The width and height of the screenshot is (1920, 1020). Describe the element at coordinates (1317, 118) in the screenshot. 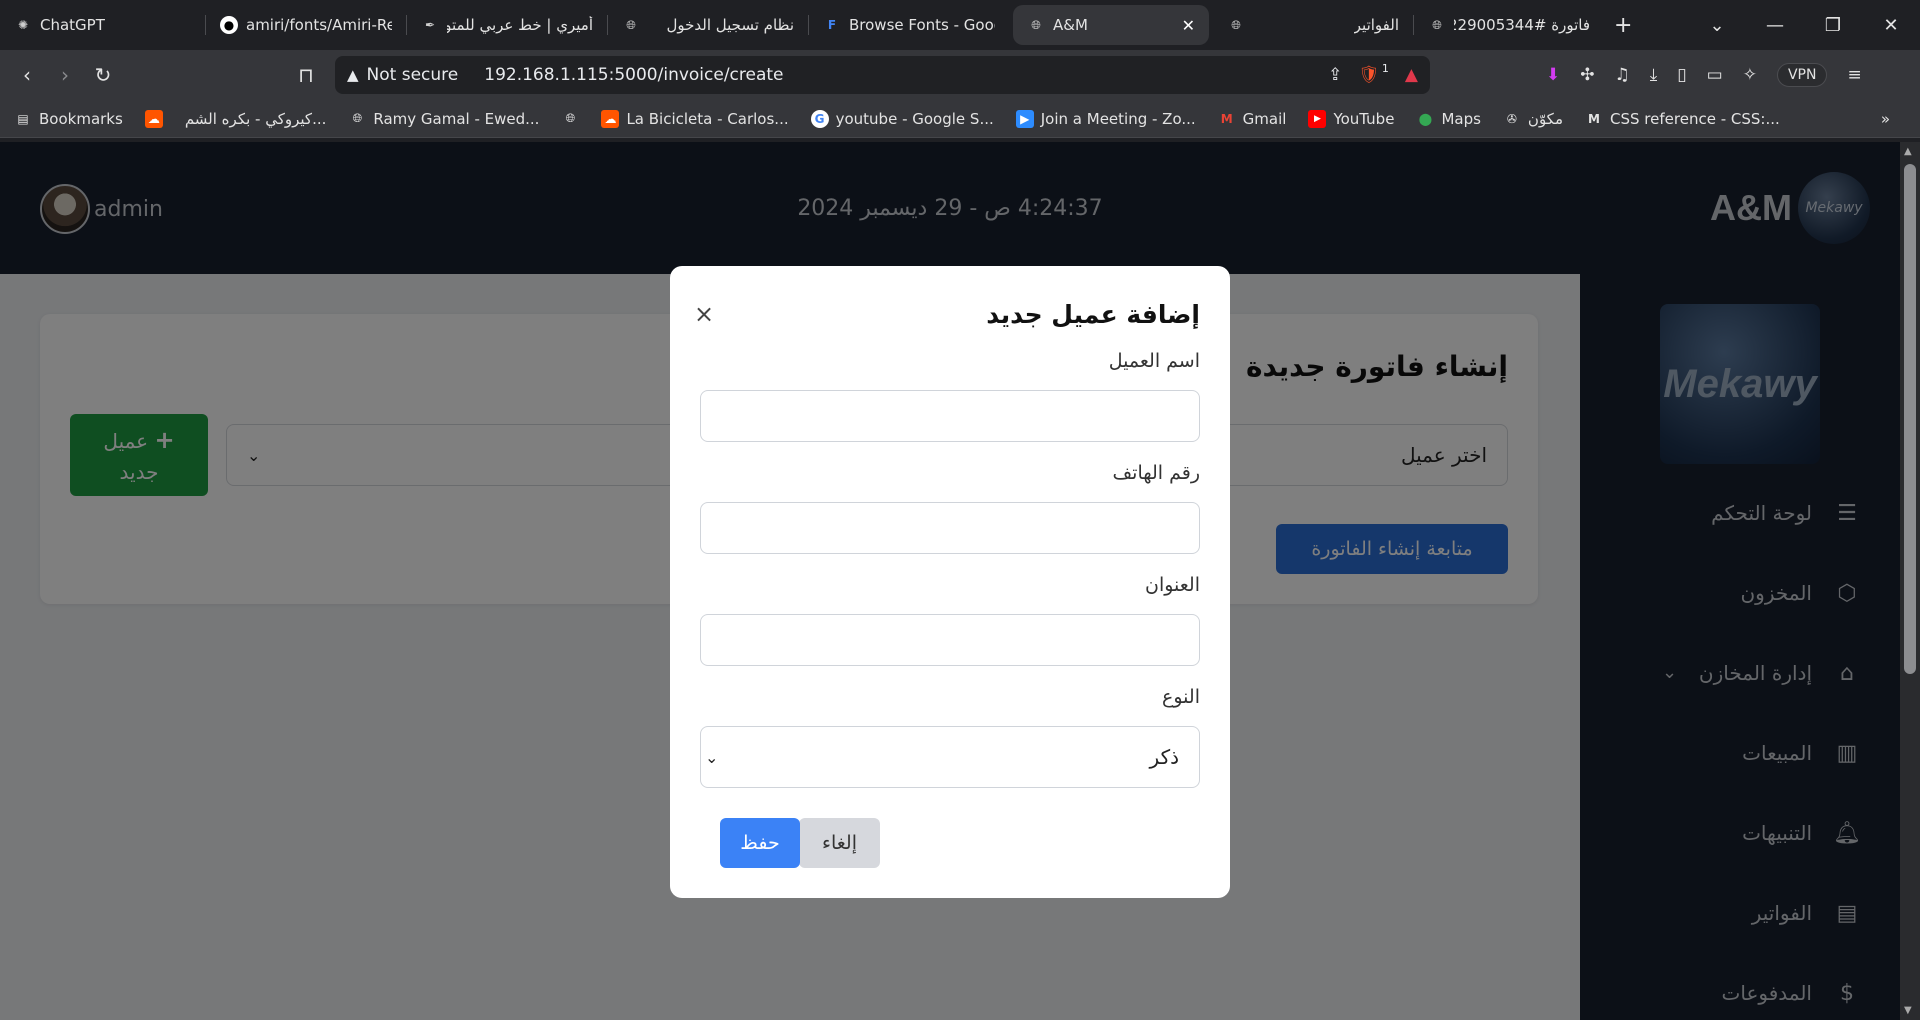

I see `youtube-icon: ▶` at that location.